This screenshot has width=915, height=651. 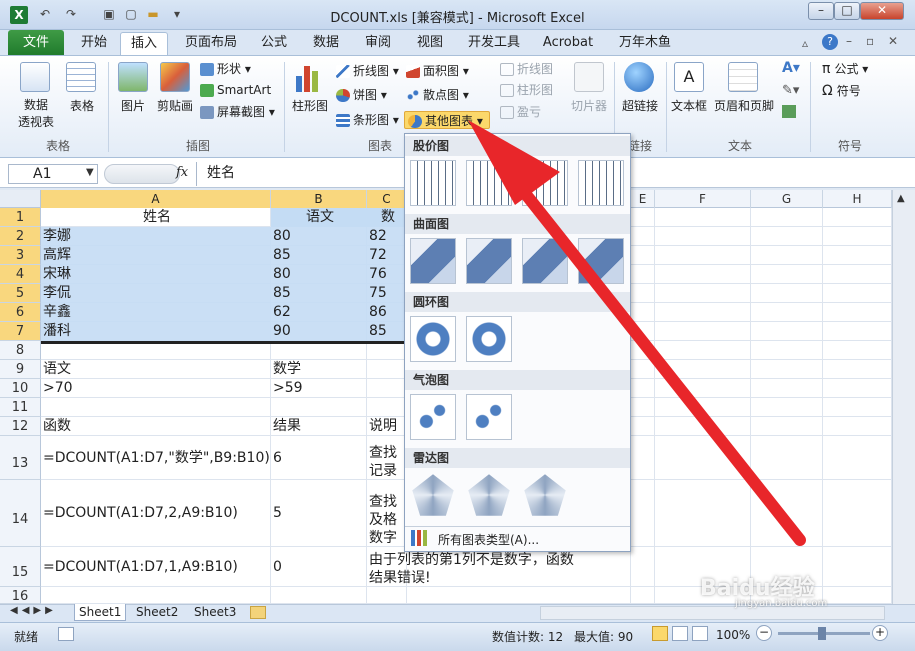 I want to click on cell-r7-0: 潘科, so click(x=156, y=331).